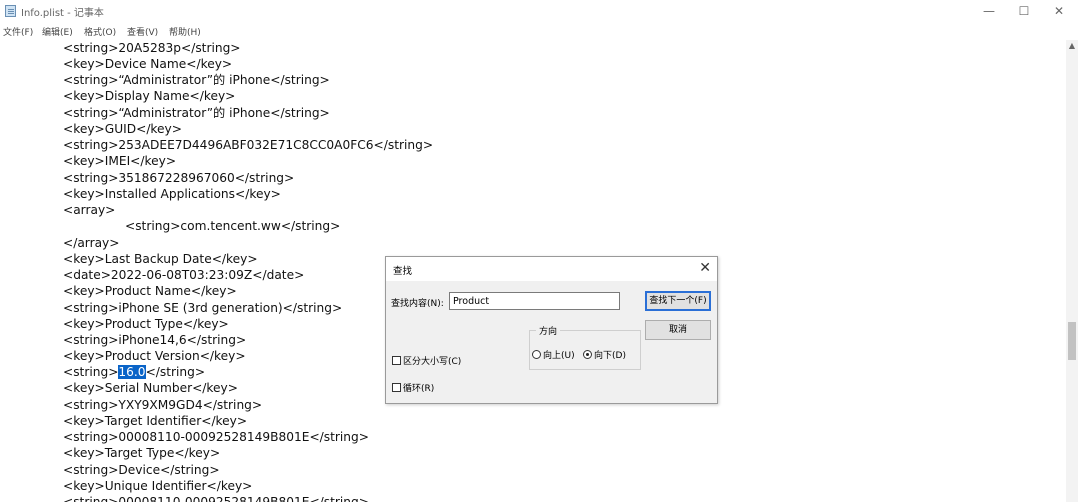 The width and height of the screenshot is (1078, 502). What do you see at coordinates (403, 271) in the screenshot?
I see `find-dialog-title: 查找` at bounding box center [403, 271].